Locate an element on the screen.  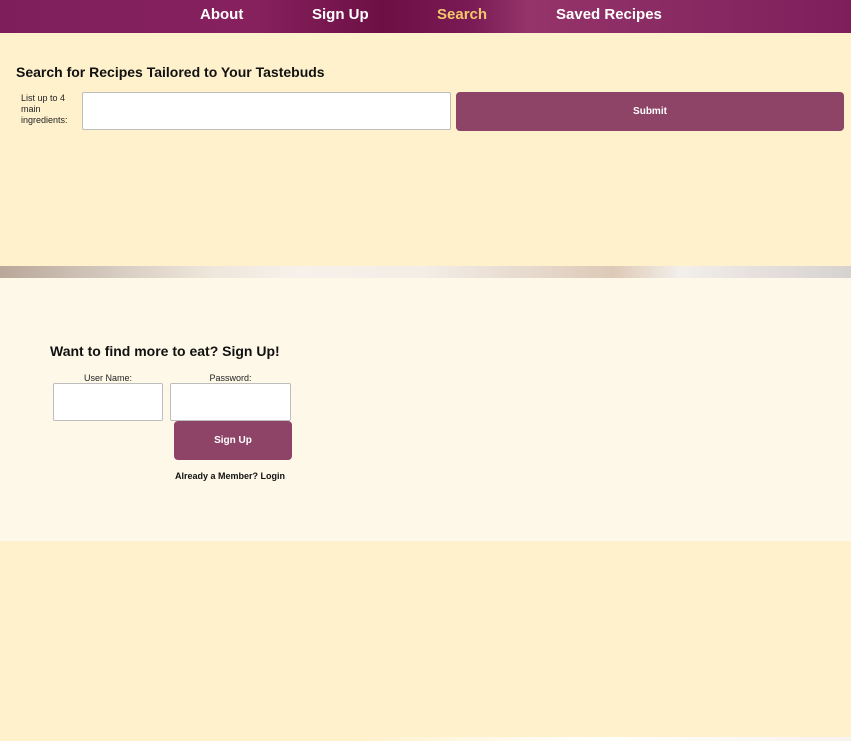
login-link: Already a Member? Login is located at coordinates (230, 476).